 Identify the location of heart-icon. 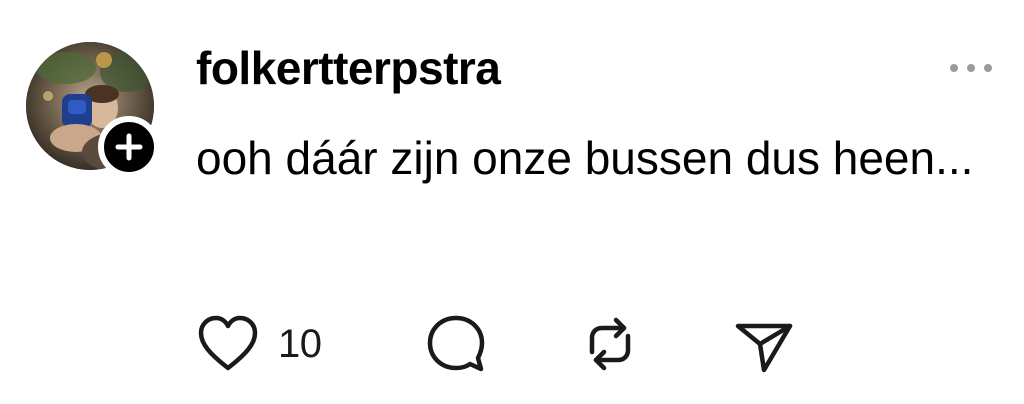
(228, 343).